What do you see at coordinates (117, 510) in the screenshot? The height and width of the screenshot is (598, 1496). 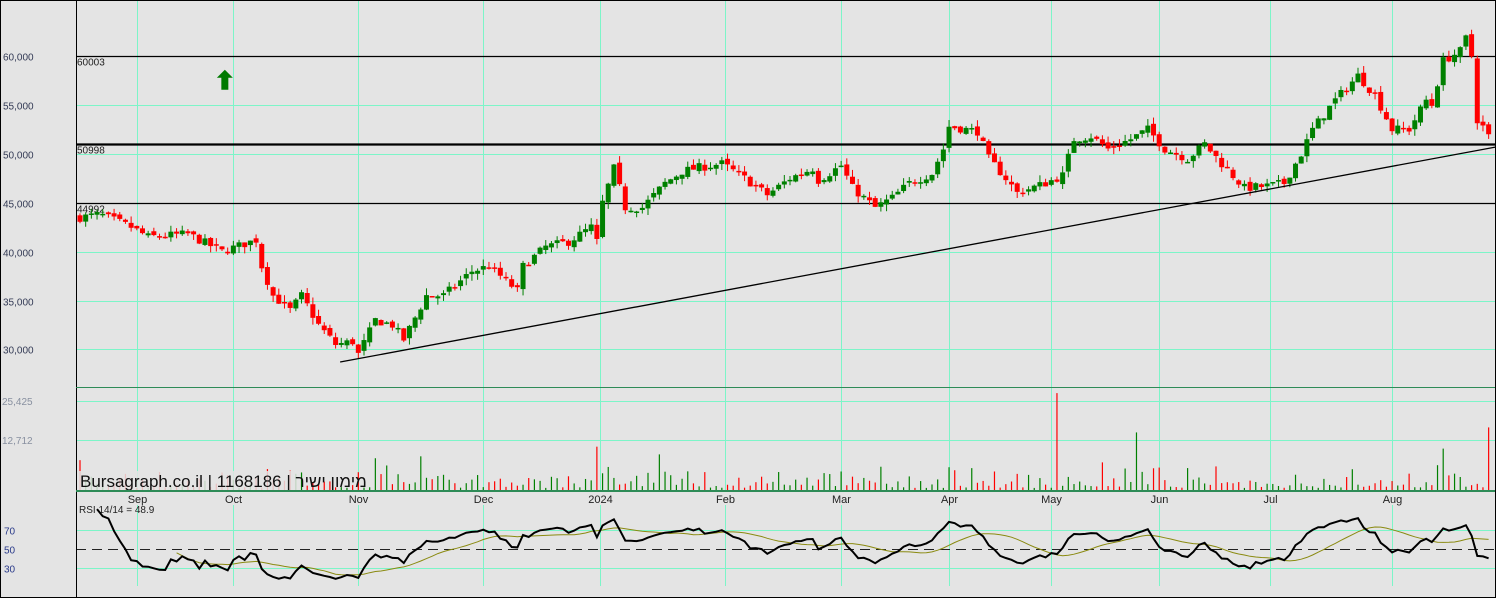 I see `rsi-label: RSI 14/14 = 48.9` at bounding box center [117, 510].